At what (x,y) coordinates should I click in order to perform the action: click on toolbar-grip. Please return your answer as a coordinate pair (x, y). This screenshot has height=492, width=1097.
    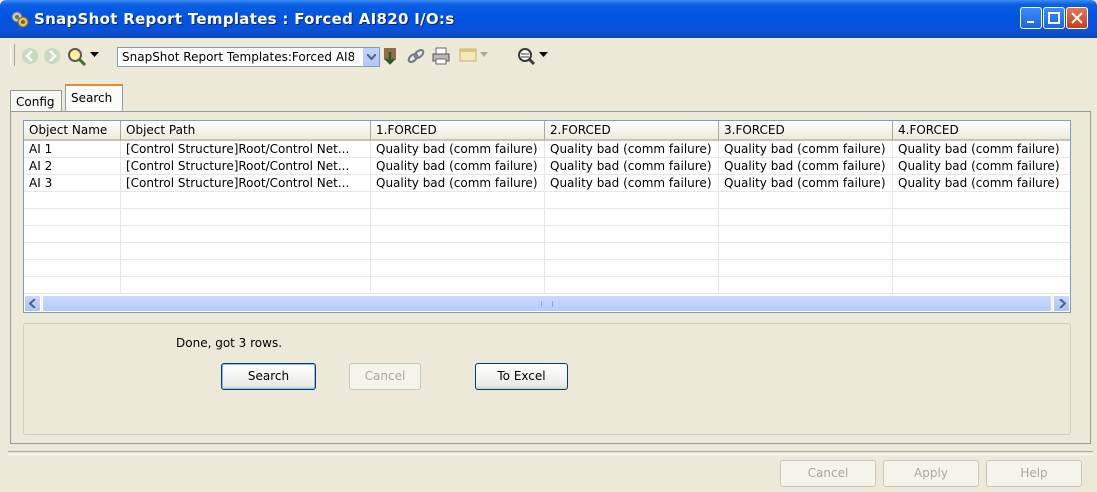
    Looking at the image, I should click on (12, 55).